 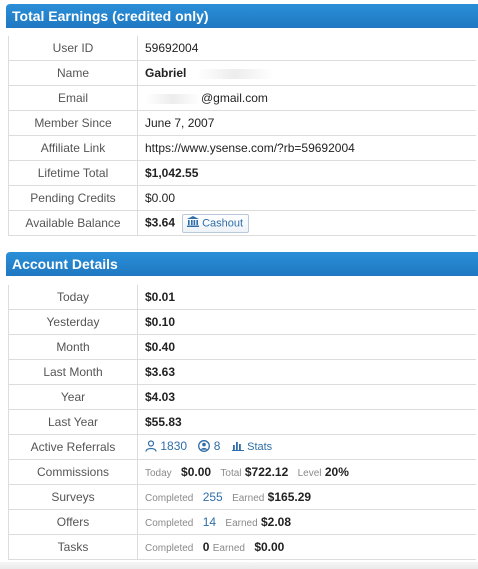 What do you see at coordinates (73, 547) in the screenshot?
I see `tasks-label: Tasks` at bounding box center [73, 547].